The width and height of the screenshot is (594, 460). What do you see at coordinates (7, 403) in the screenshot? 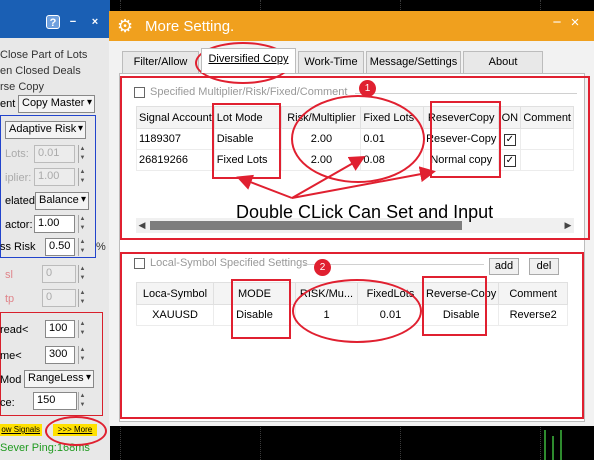
I see `ce-label: ce:` at bounding box center [7, 403].